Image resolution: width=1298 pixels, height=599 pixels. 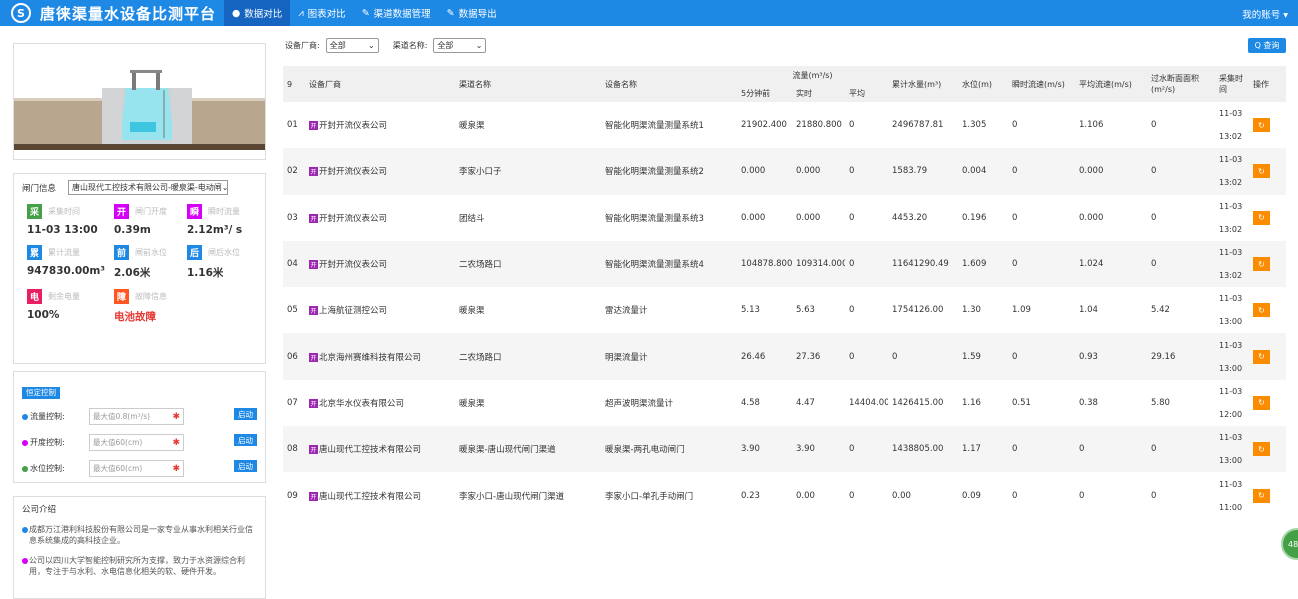 What do you see at coordinates (257, 13) in the screenshot?
I see `nav-item-data-compare: ● 数据对比` at bounding box center [257, 13].